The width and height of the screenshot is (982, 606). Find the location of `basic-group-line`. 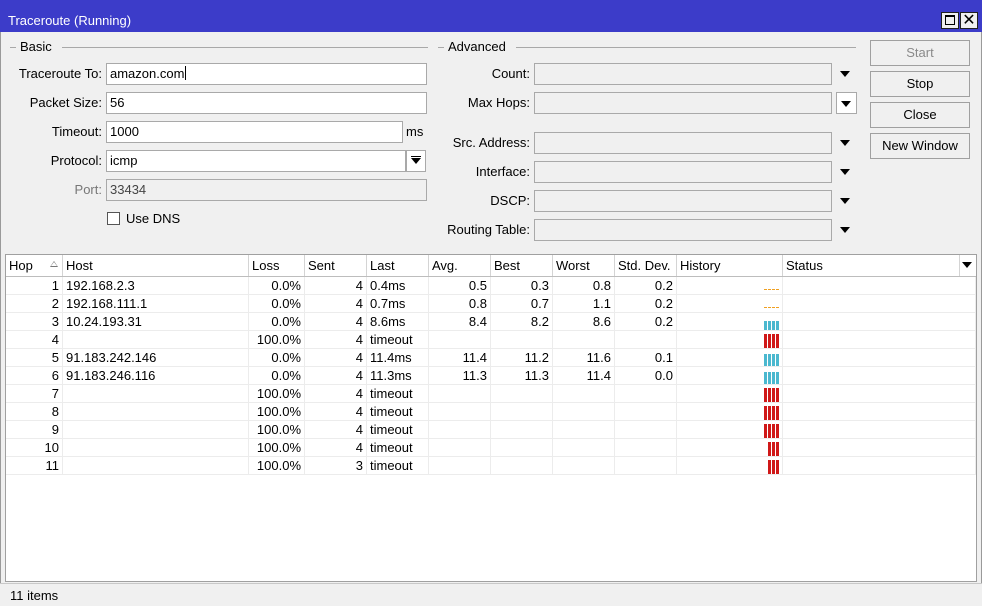

basic-group-line is located at coordinates (245, 47).